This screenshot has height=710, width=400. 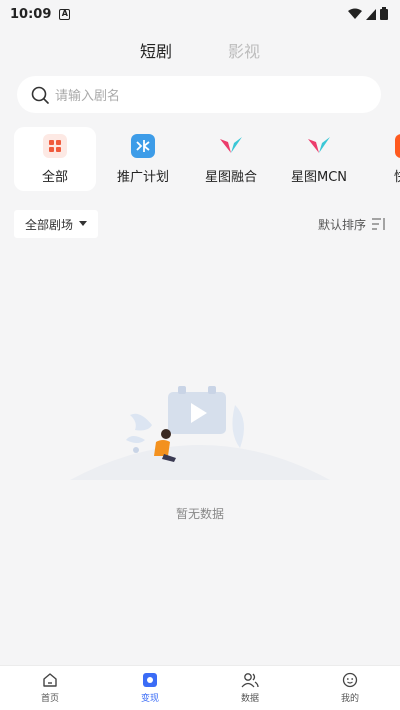 What do you see at coordinates (378, 224) in the screenshot?
I see `sort-icon` at bounding box center [378, 224].